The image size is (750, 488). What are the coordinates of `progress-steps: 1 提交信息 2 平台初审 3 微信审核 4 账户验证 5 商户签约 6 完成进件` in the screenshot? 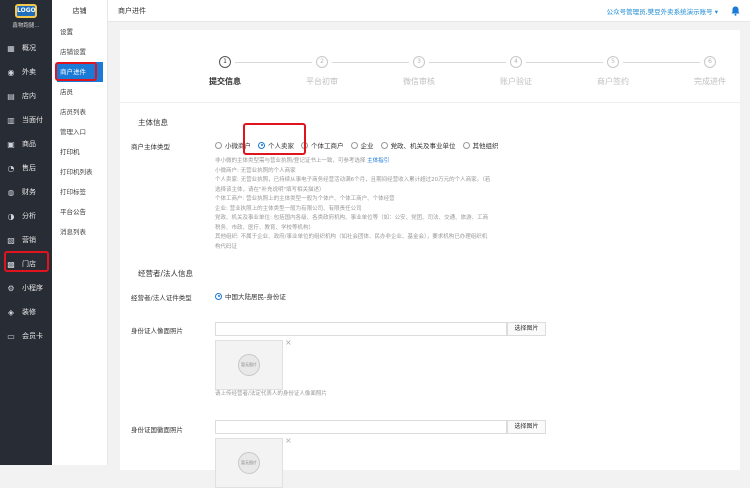 It's located at (430, 65).